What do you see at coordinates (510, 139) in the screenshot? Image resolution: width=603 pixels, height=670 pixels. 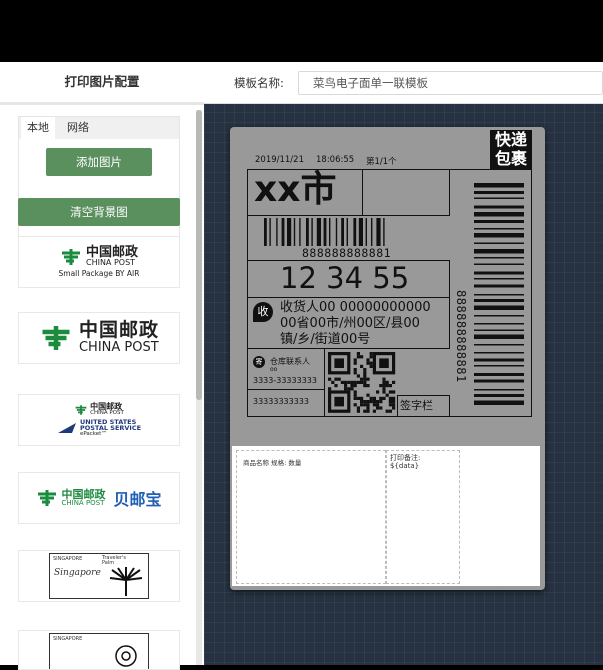 I see `badge-top-text: 快递` at bounding box center [510, 139].